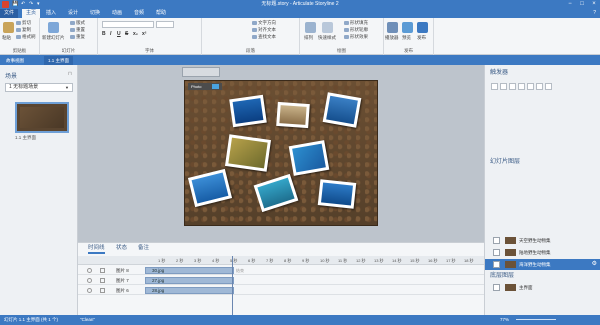 This screenshot has width=600, height=325. I want to click on layout-button: 版式, so click(77, 23).